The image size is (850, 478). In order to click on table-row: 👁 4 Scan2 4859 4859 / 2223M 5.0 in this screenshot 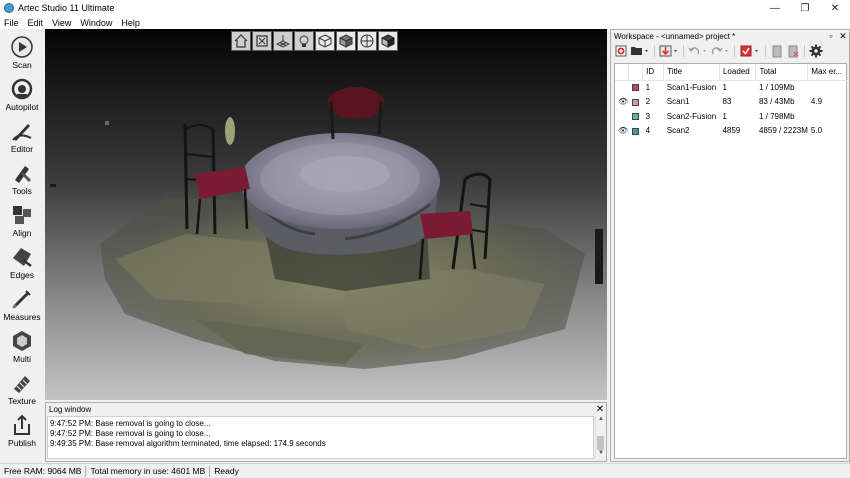, I will do `click(731, 131)`.